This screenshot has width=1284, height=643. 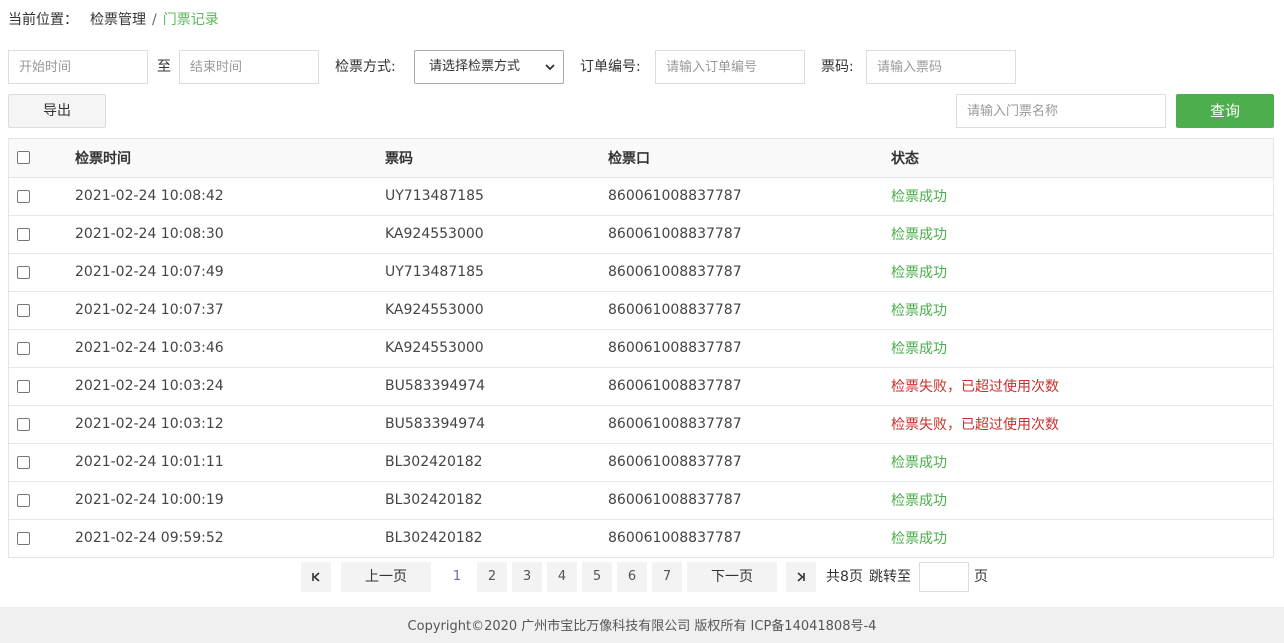 I want to click on to-label: 至, so click(x=164, y=67).